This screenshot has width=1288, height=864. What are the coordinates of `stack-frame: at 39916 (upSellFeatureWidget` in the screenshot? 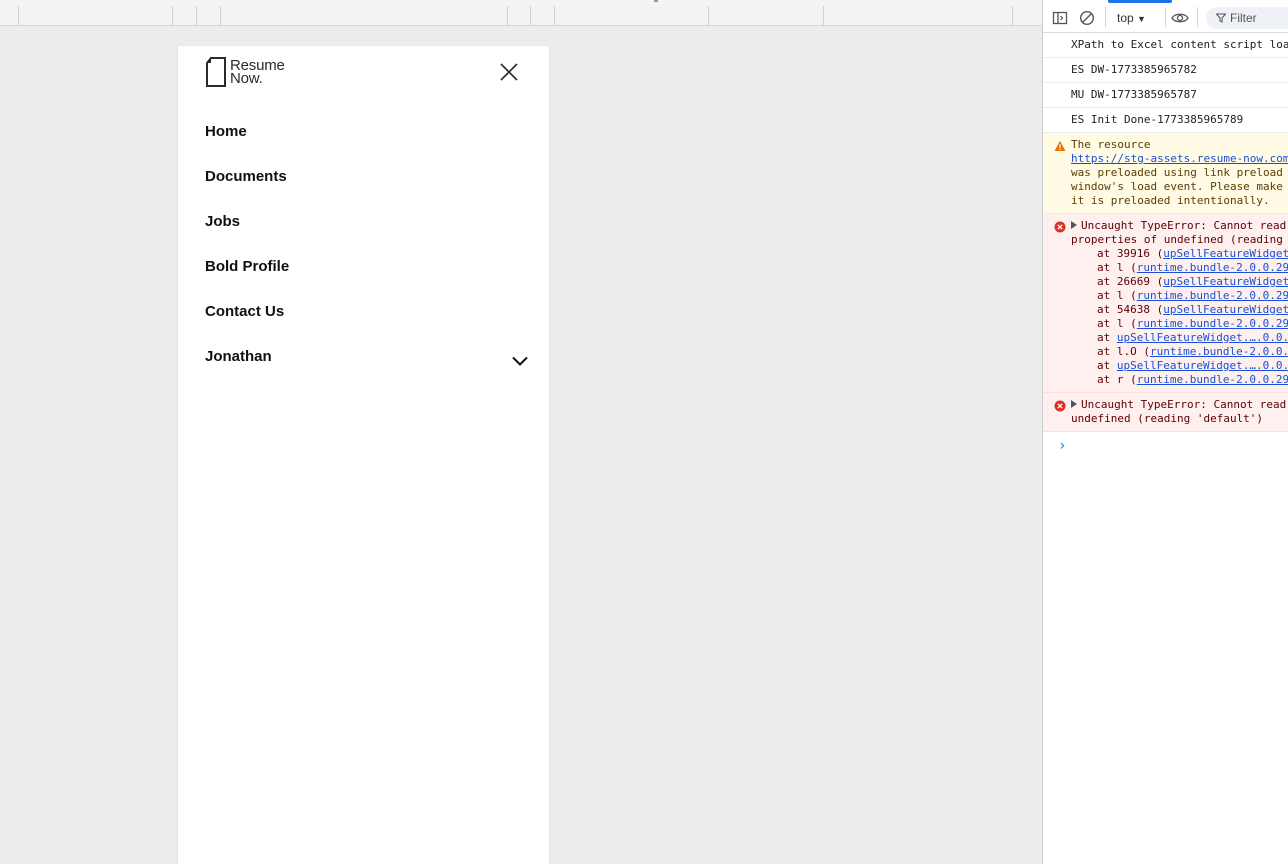 It's located at (1179, 254).